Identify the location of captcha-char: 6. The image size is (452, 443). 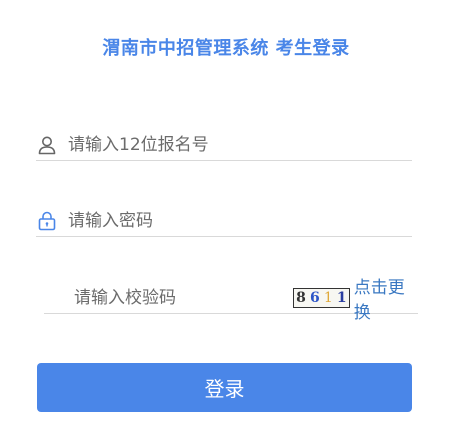
(314, 298).